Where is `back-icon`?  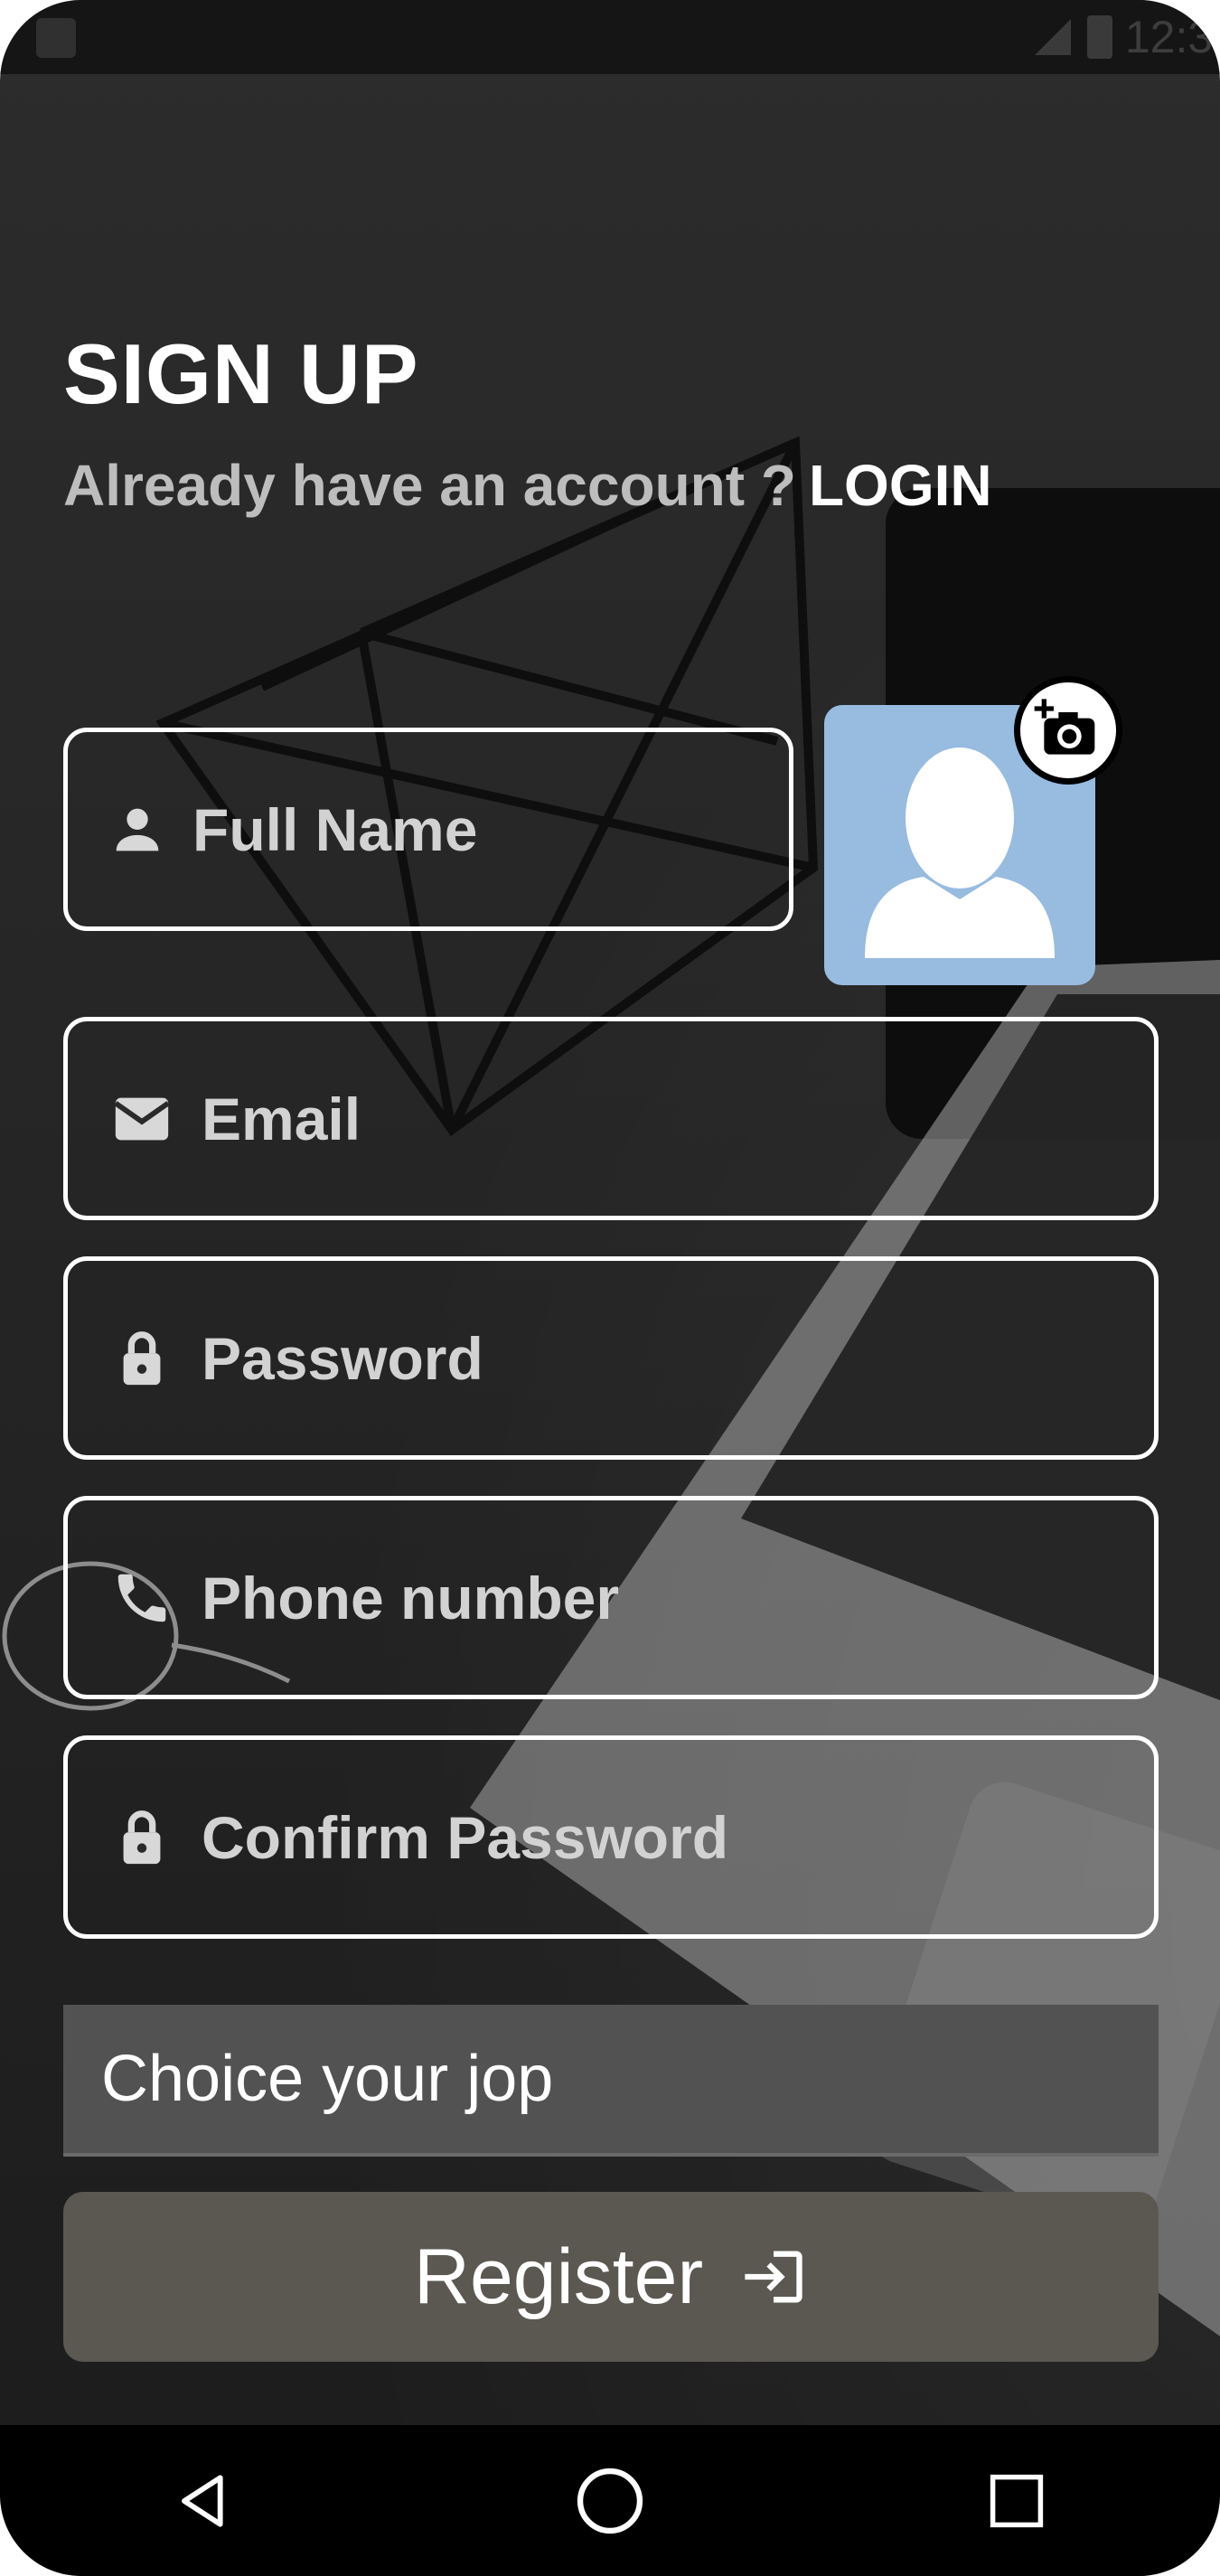 back-icon is located at coordinates (203, 2501).